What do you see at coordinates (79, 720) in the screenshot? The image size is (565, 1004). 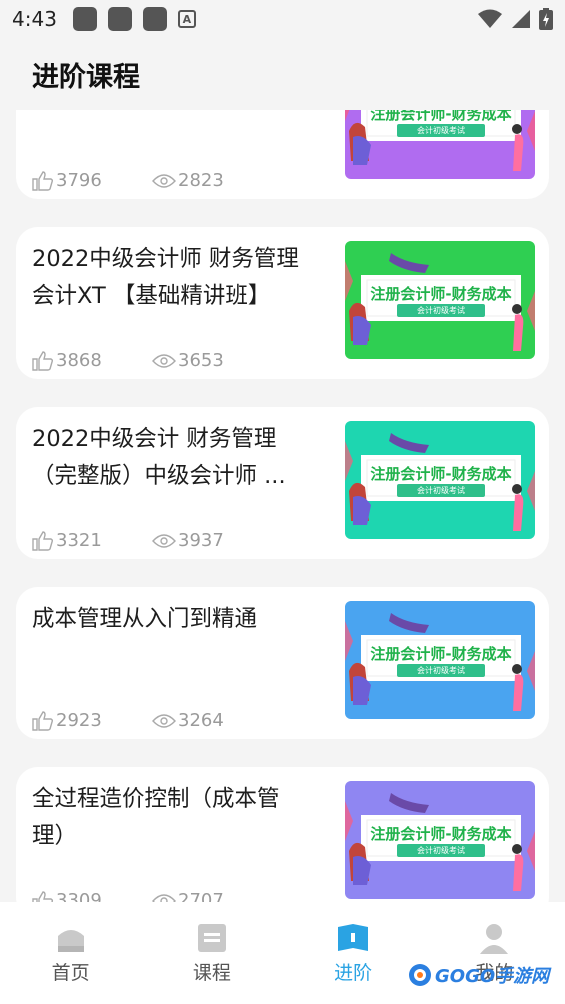 I see `like-count-value: 2923` at bounding box center [79, 720].